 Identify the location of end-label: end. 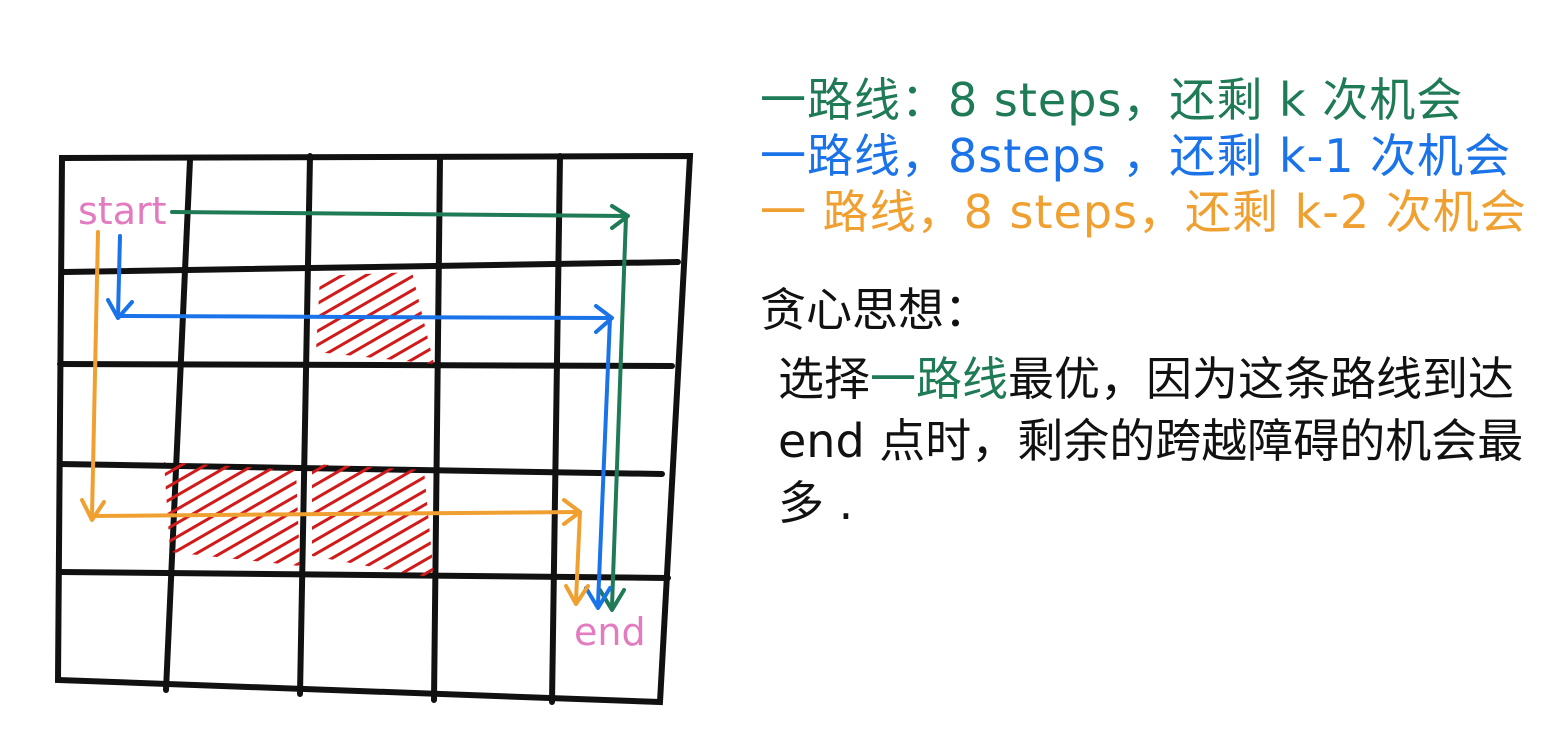
(610, 632).